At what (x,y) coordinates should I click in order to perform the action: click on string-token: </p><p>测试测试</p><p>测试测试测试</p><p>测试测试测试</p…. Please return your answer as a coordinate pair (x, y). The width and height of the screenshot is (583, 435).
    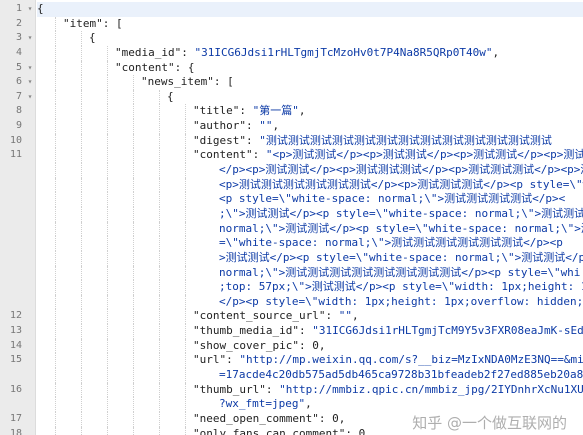
    Looking at the image, I should click on (401, 170).